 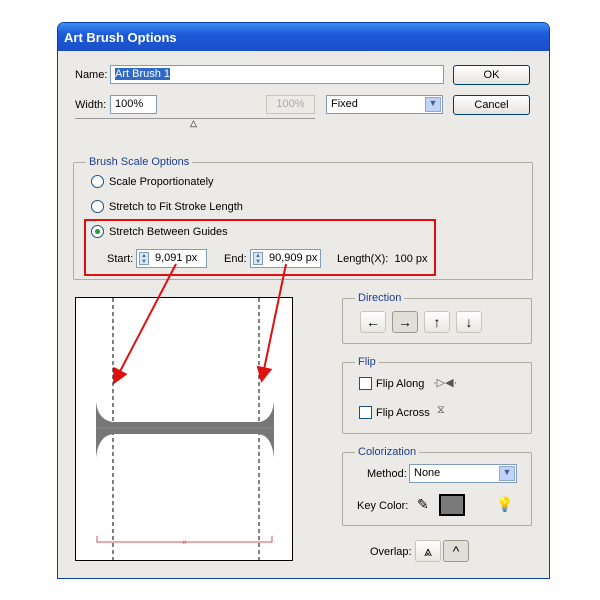 I want to click on flip-across-icon: ⧖, so click(x=441, y=410).